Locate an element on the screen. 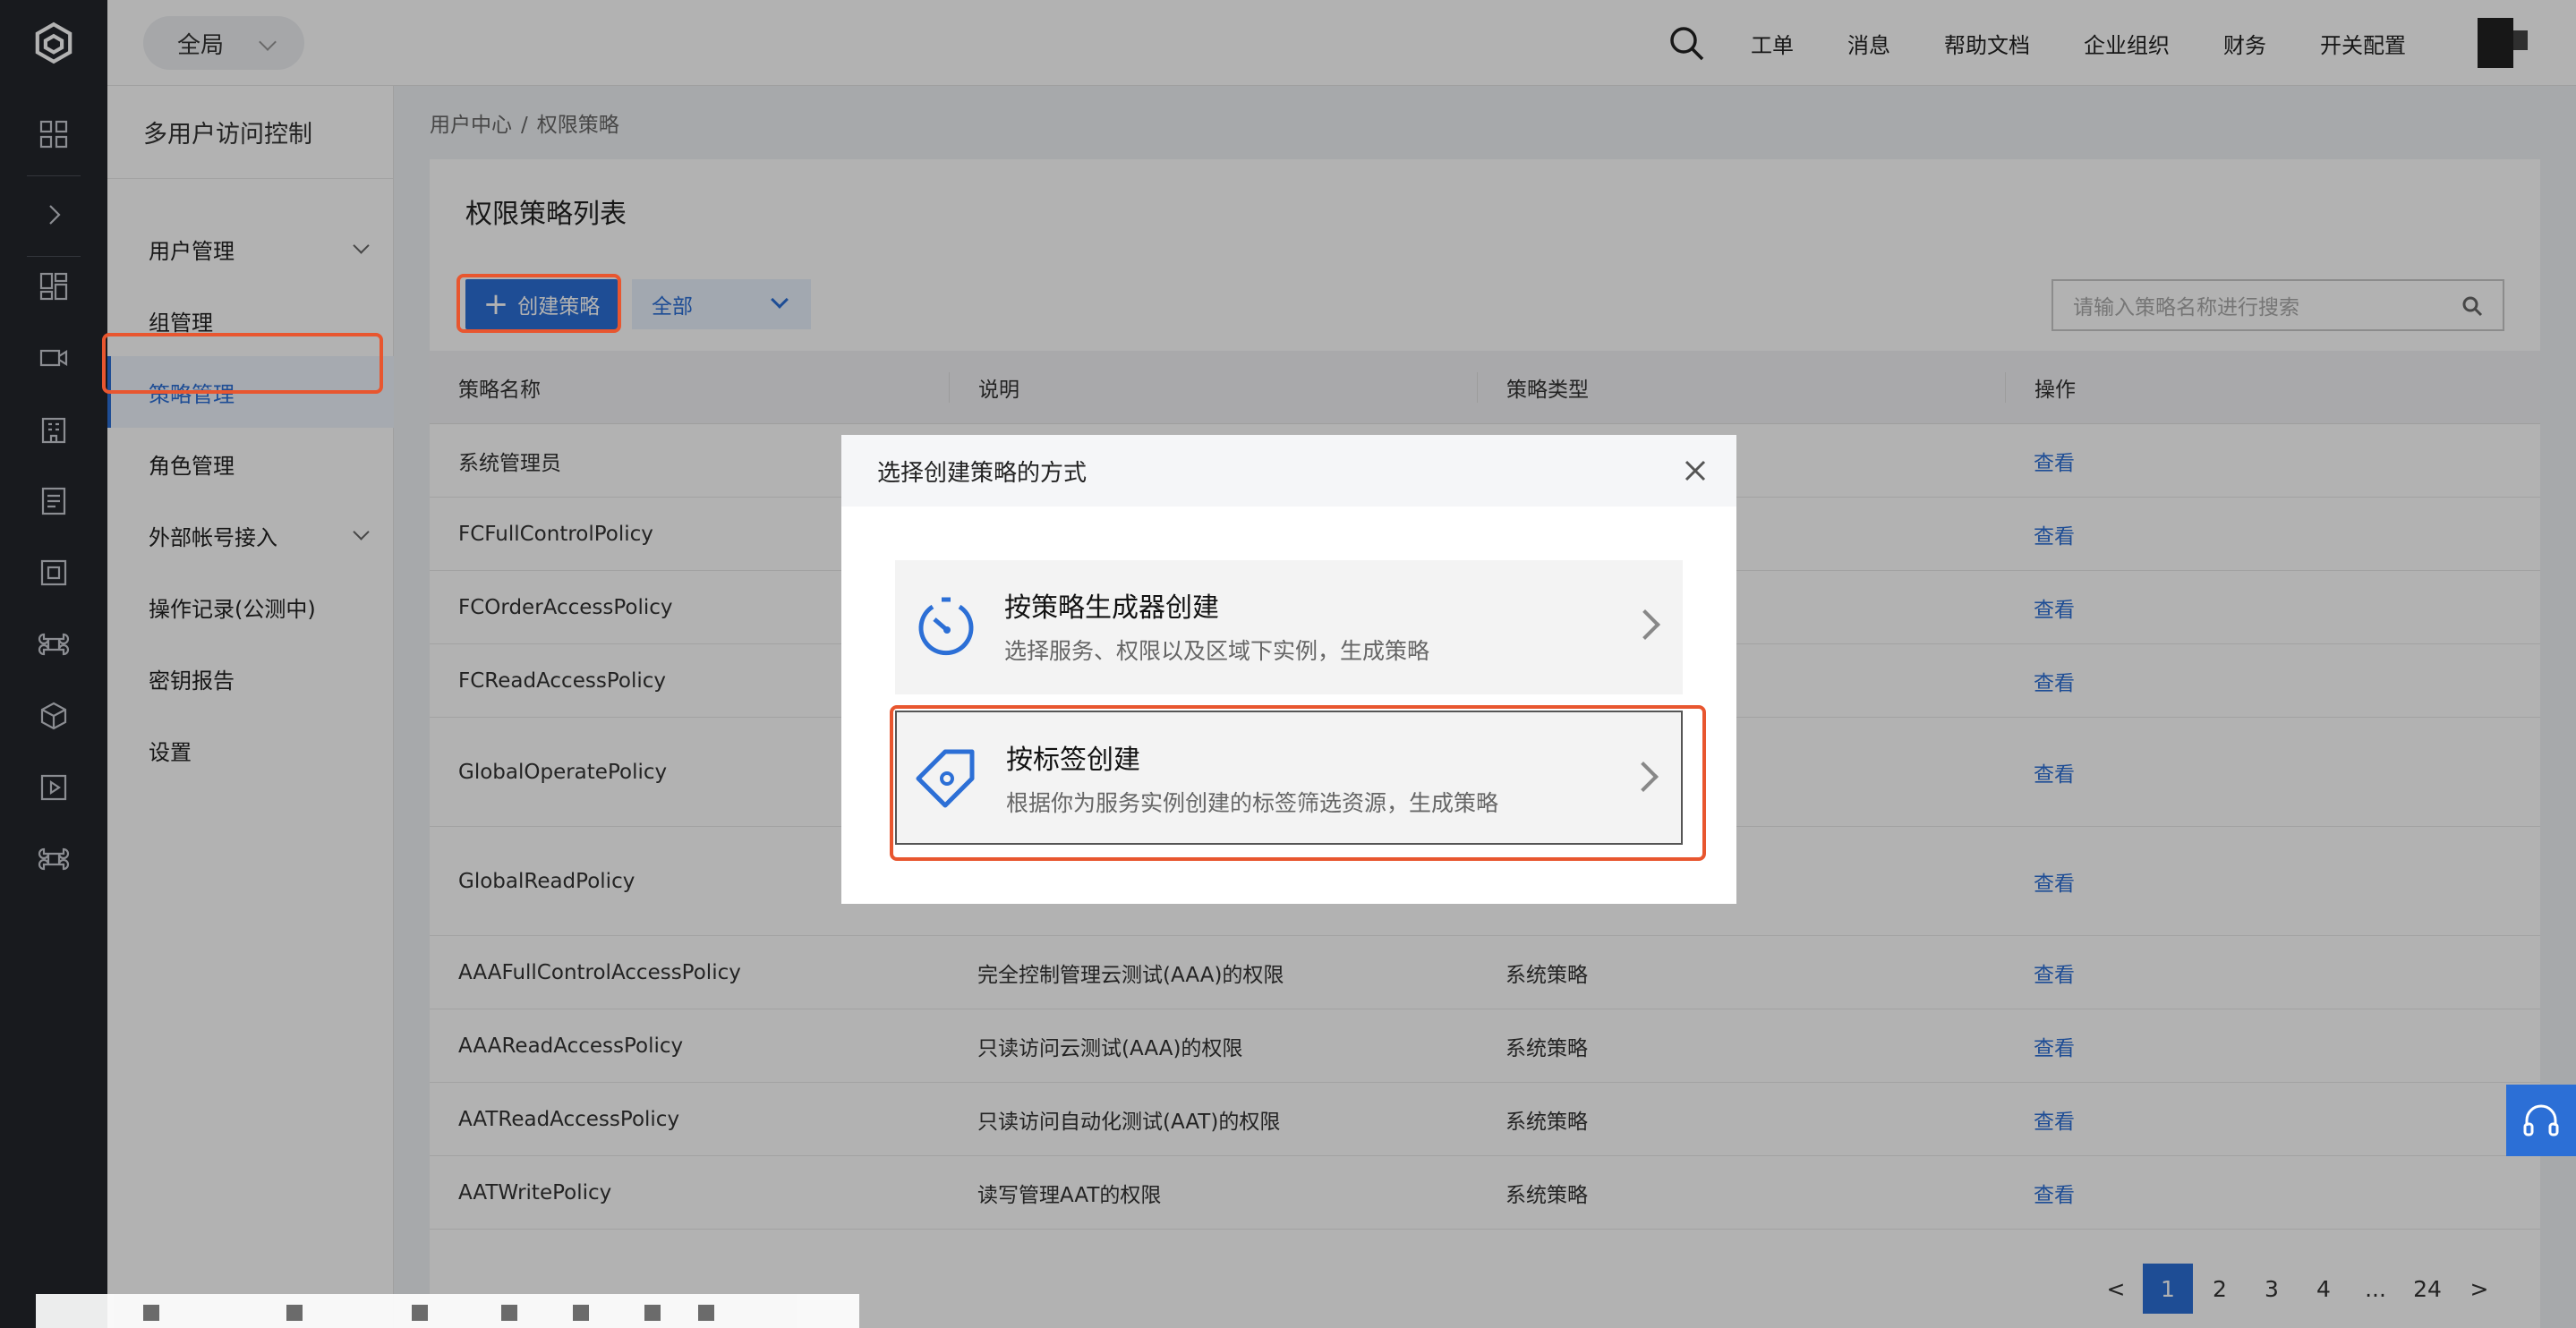 The height and width of the screenshot is (1328, 2576). generator-dial-icon is located at coordinates (946, 626).